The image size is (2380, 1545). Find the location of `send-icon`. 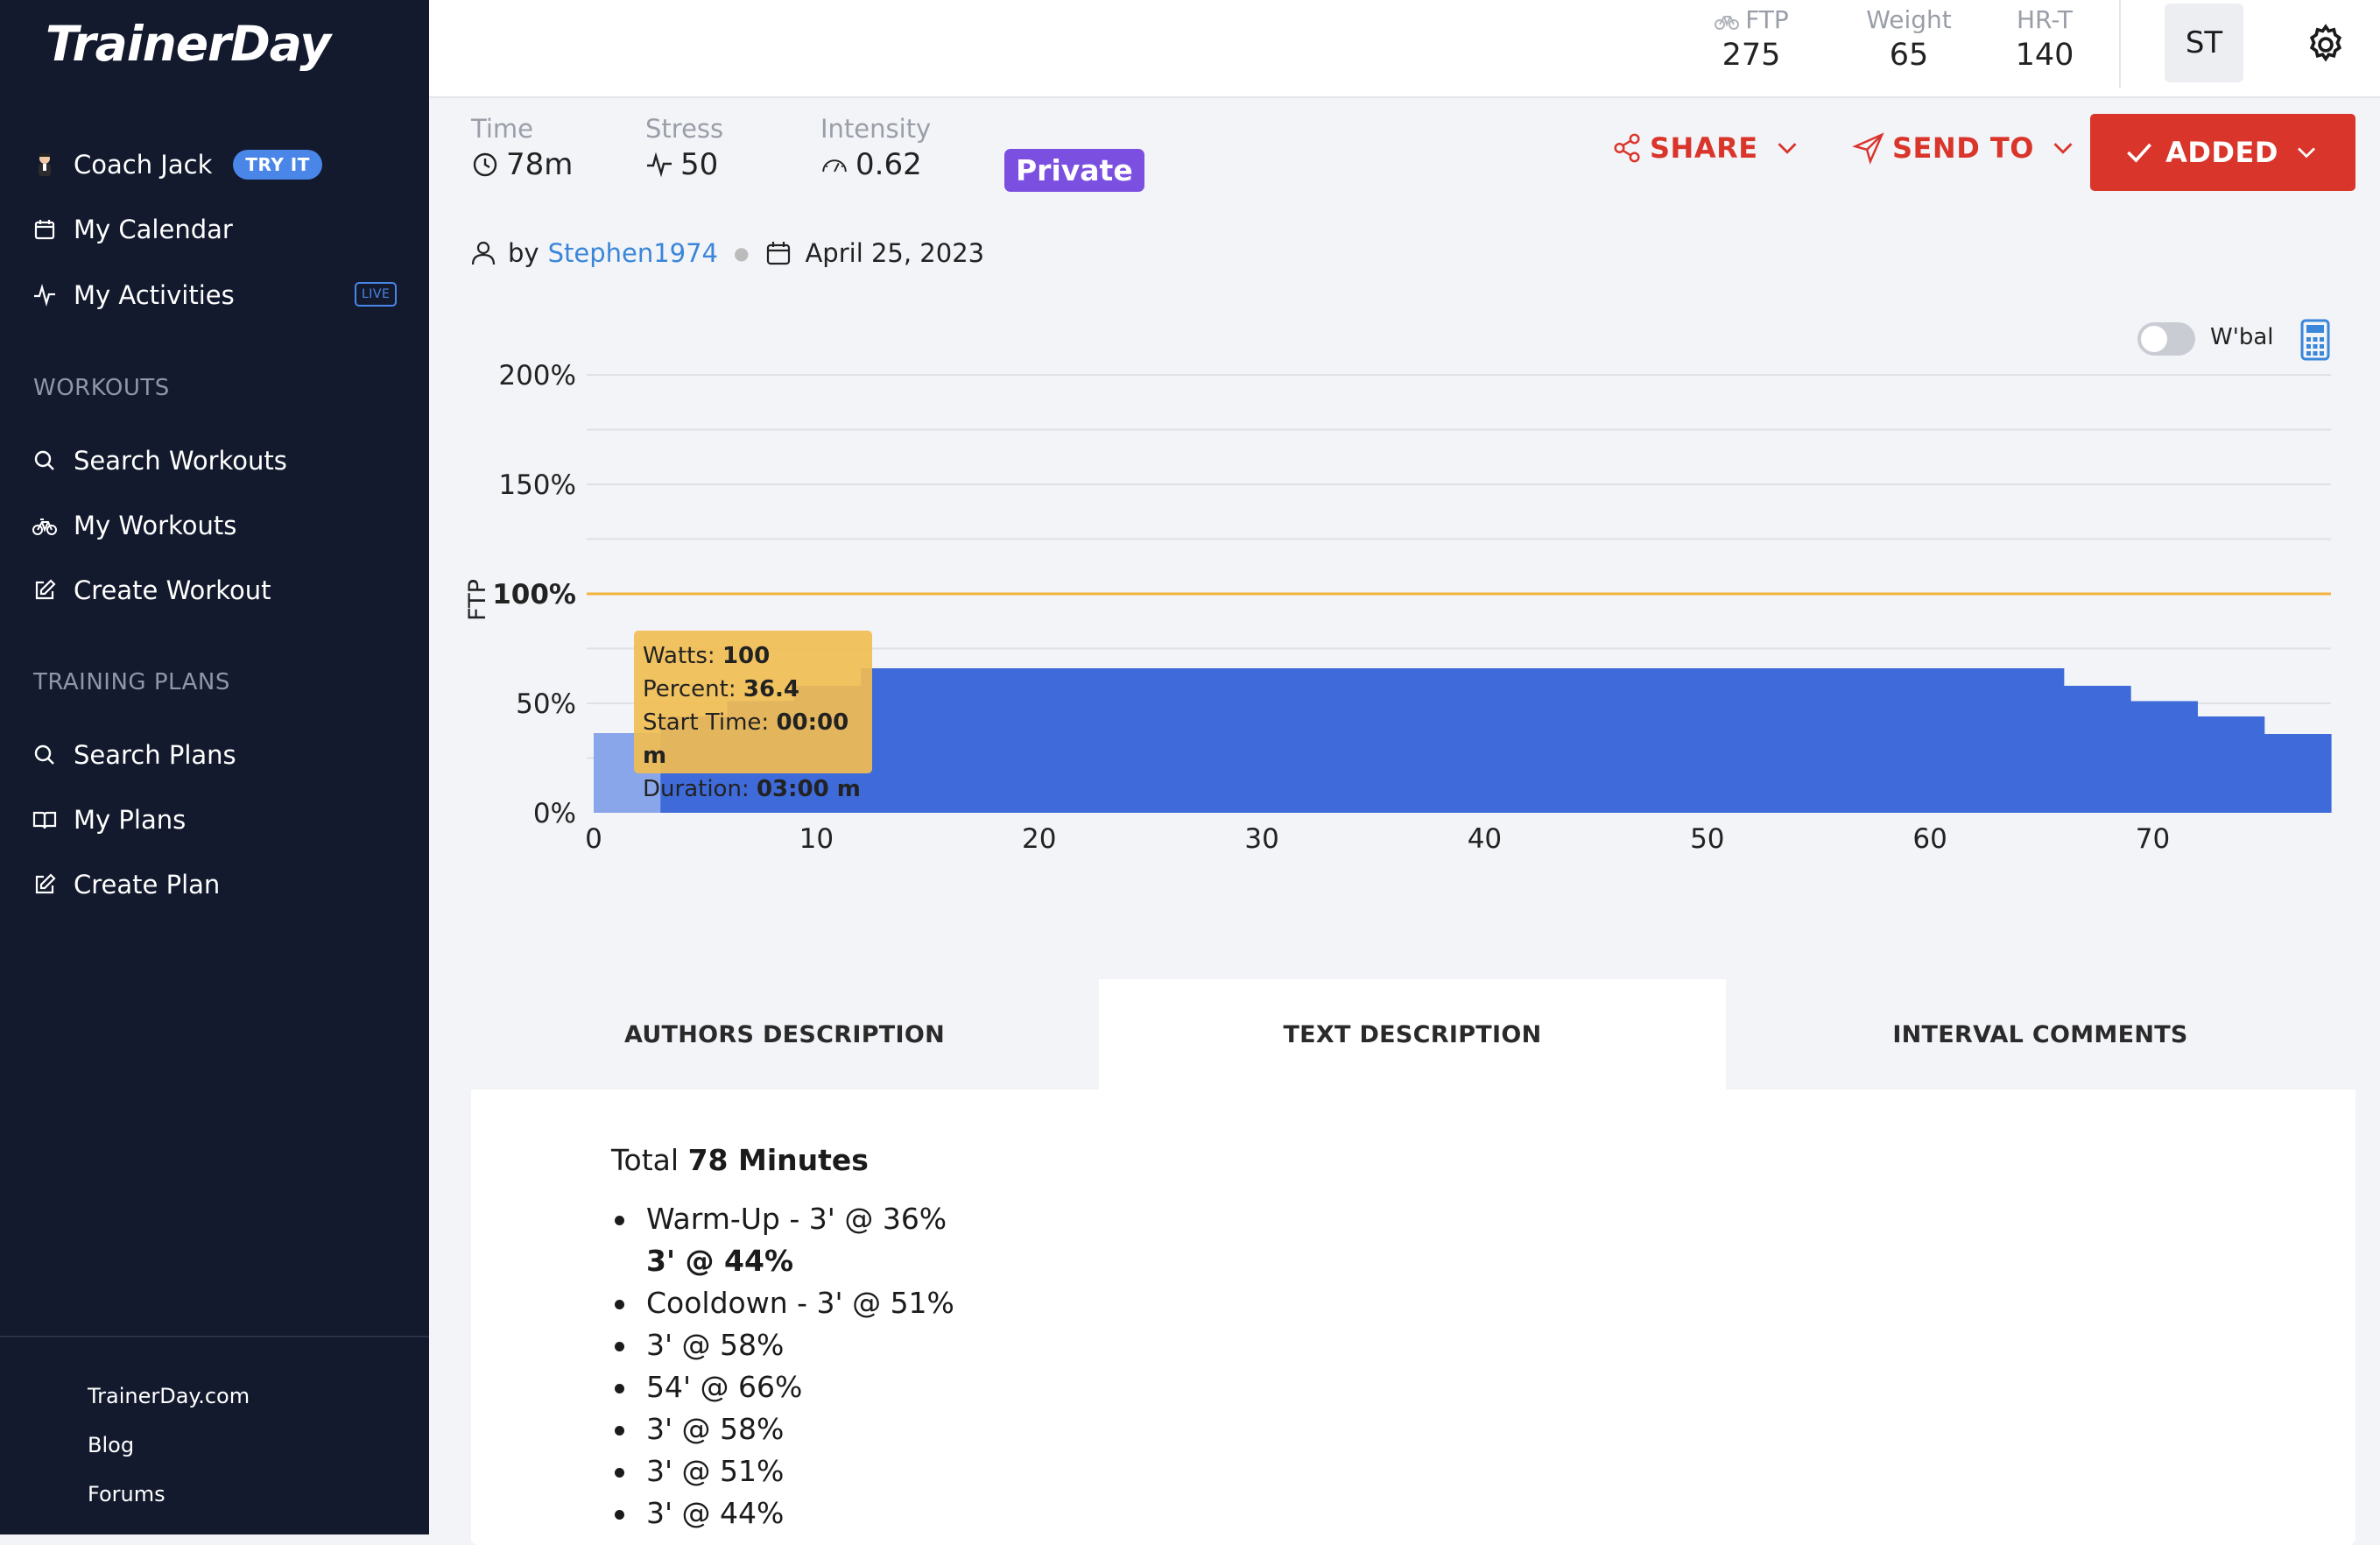

send-icon is located at coordinates (1868, 148).